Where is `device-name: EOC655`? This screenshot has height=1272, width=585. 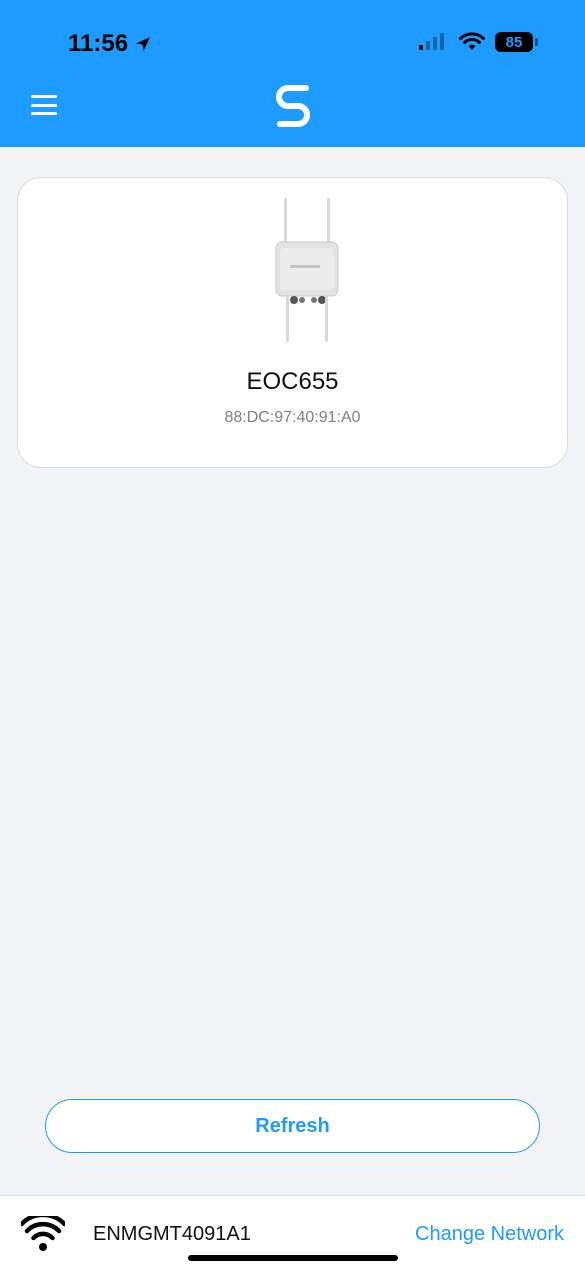 device-name: EOC655 is located at coordinates (292, 381).